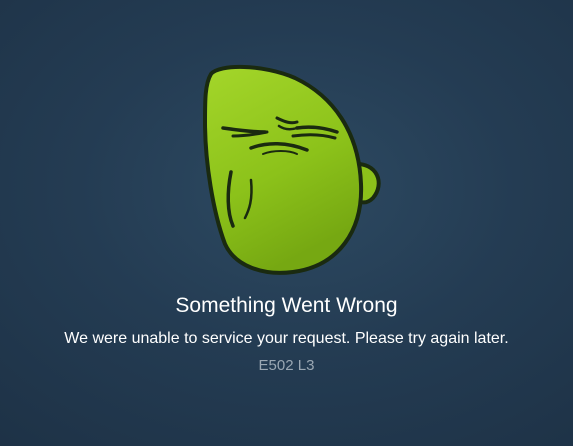  Describe the element at coordinates (286, 365) in the screenshot. I see `error-code: E502 L3` at that location.